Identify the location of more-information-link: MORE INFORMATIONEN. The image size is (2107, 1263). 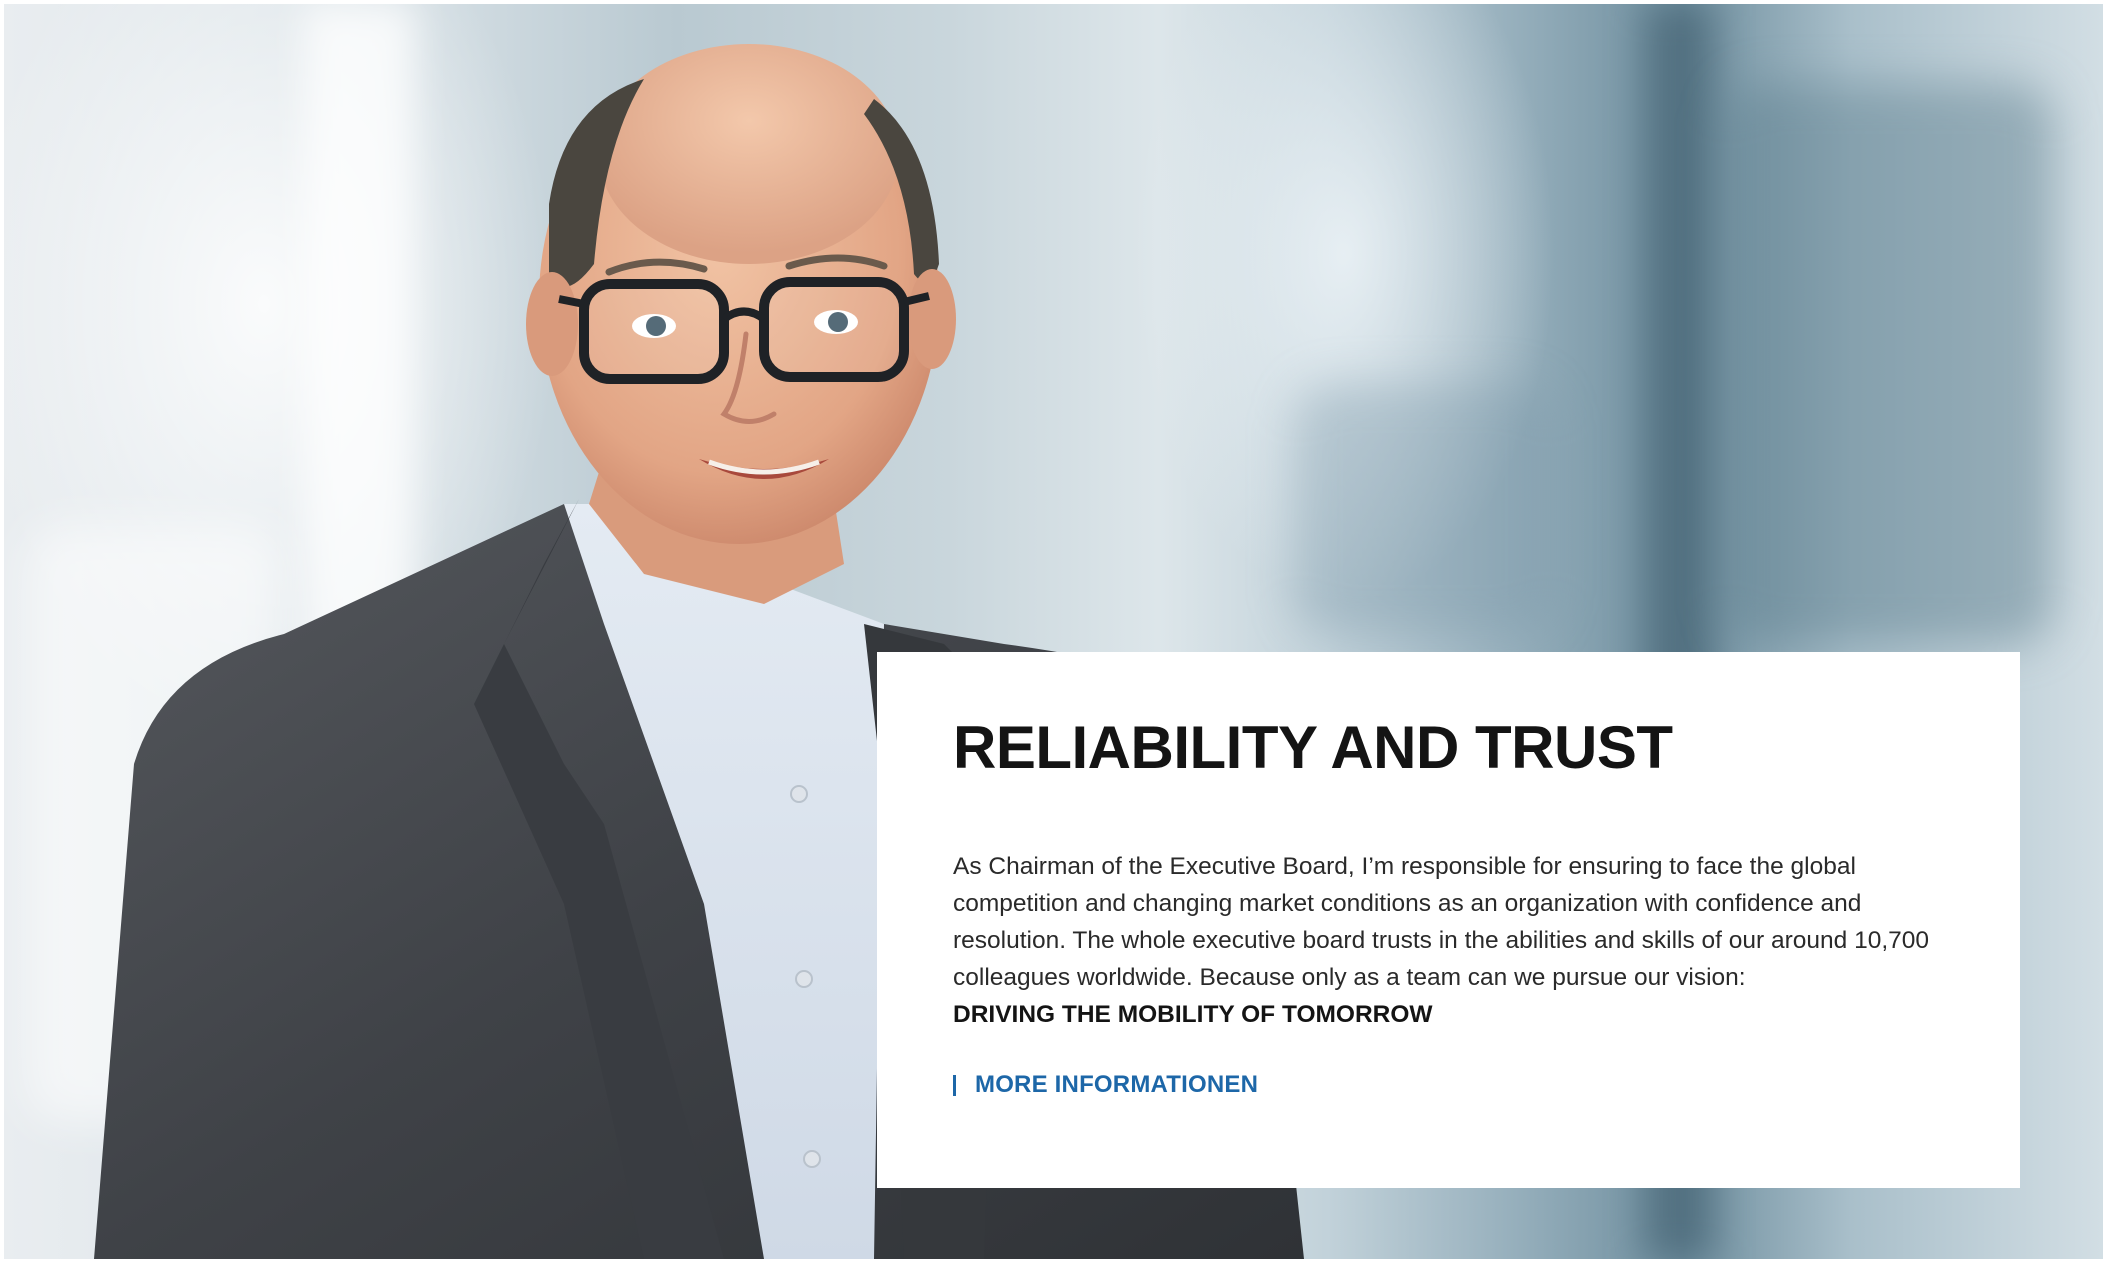
(1105, 1085).